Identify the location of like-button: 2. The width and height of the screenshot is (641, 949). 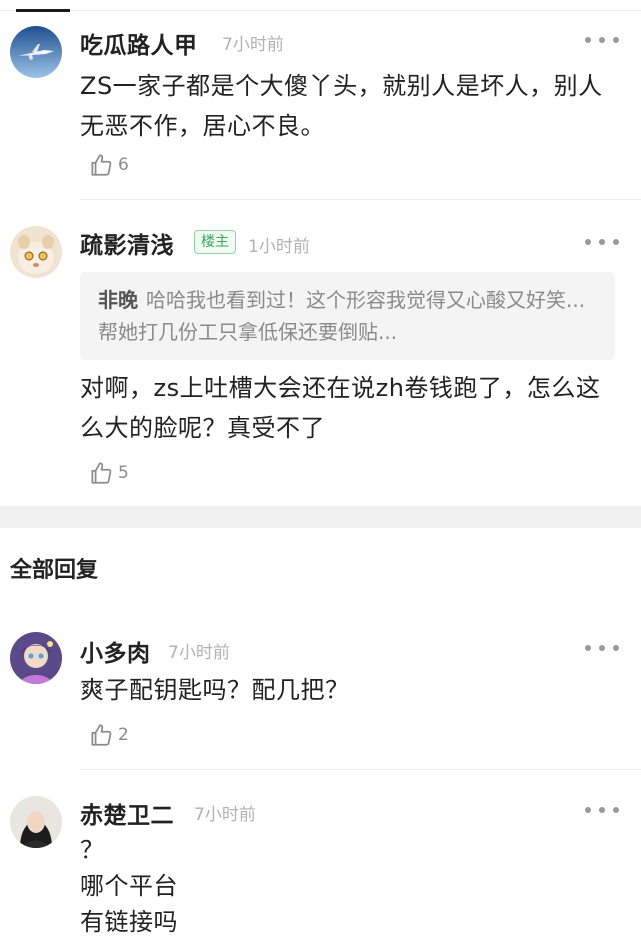
(108, 735).